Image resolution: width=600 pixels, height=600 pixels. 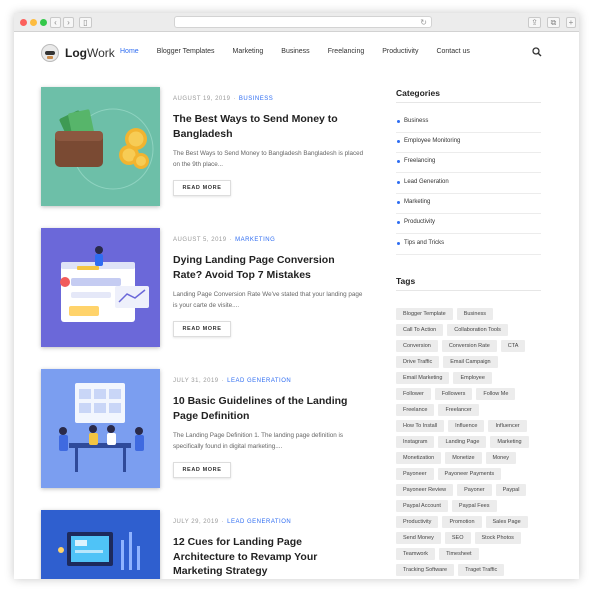 I want to click on post-category-link: BUSINESS, so click(x=256, y=99).